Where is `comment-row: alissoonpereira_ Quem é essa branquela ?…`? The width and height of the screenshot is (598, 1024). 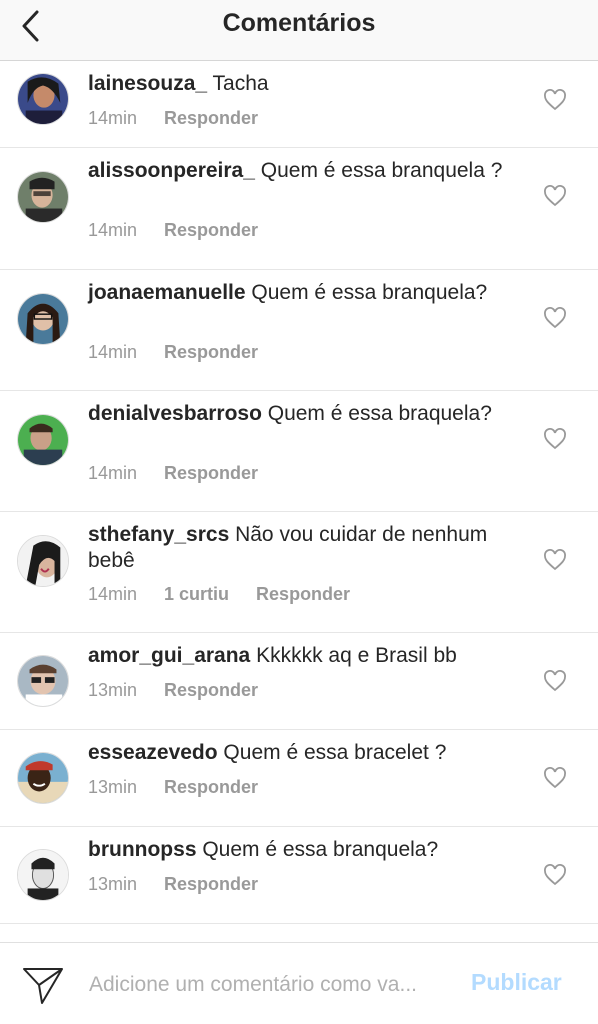
comment-row: alissoonpereira_ Quem é essa branquela ?… is located at coordinates (299, 209).